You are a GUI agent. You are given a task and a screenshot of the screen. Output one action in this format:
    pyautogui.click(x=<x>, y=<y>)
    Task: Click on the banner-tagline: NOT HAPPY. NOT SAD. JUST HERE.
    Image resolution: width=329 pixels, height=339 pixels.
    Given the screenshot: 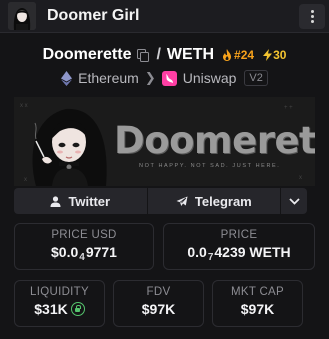 What is the action you would take?
    pyautogui.click(x=210, y=166)
    